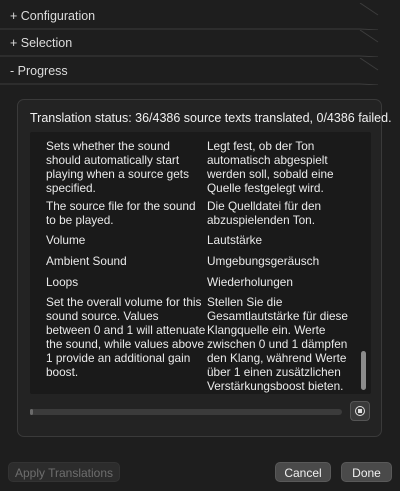 Image resolution: width=400 pixels, height=491 pixels. Describe the element at coordinates (200, 71) in the screenshot. I see `section-progress-header: - Progress` at that location.